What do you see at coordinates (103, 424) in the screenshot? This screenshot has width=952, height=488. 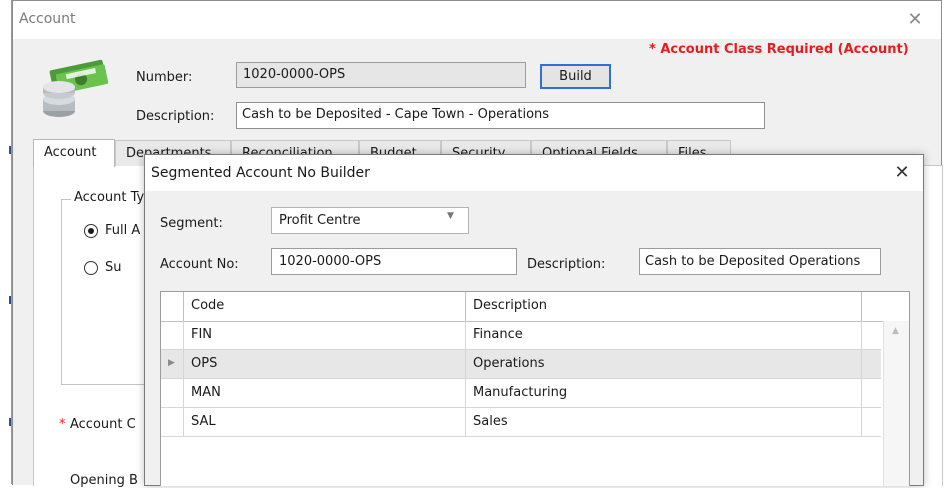 I see `account-class-label: Account C` at bounding box center [103, 424].